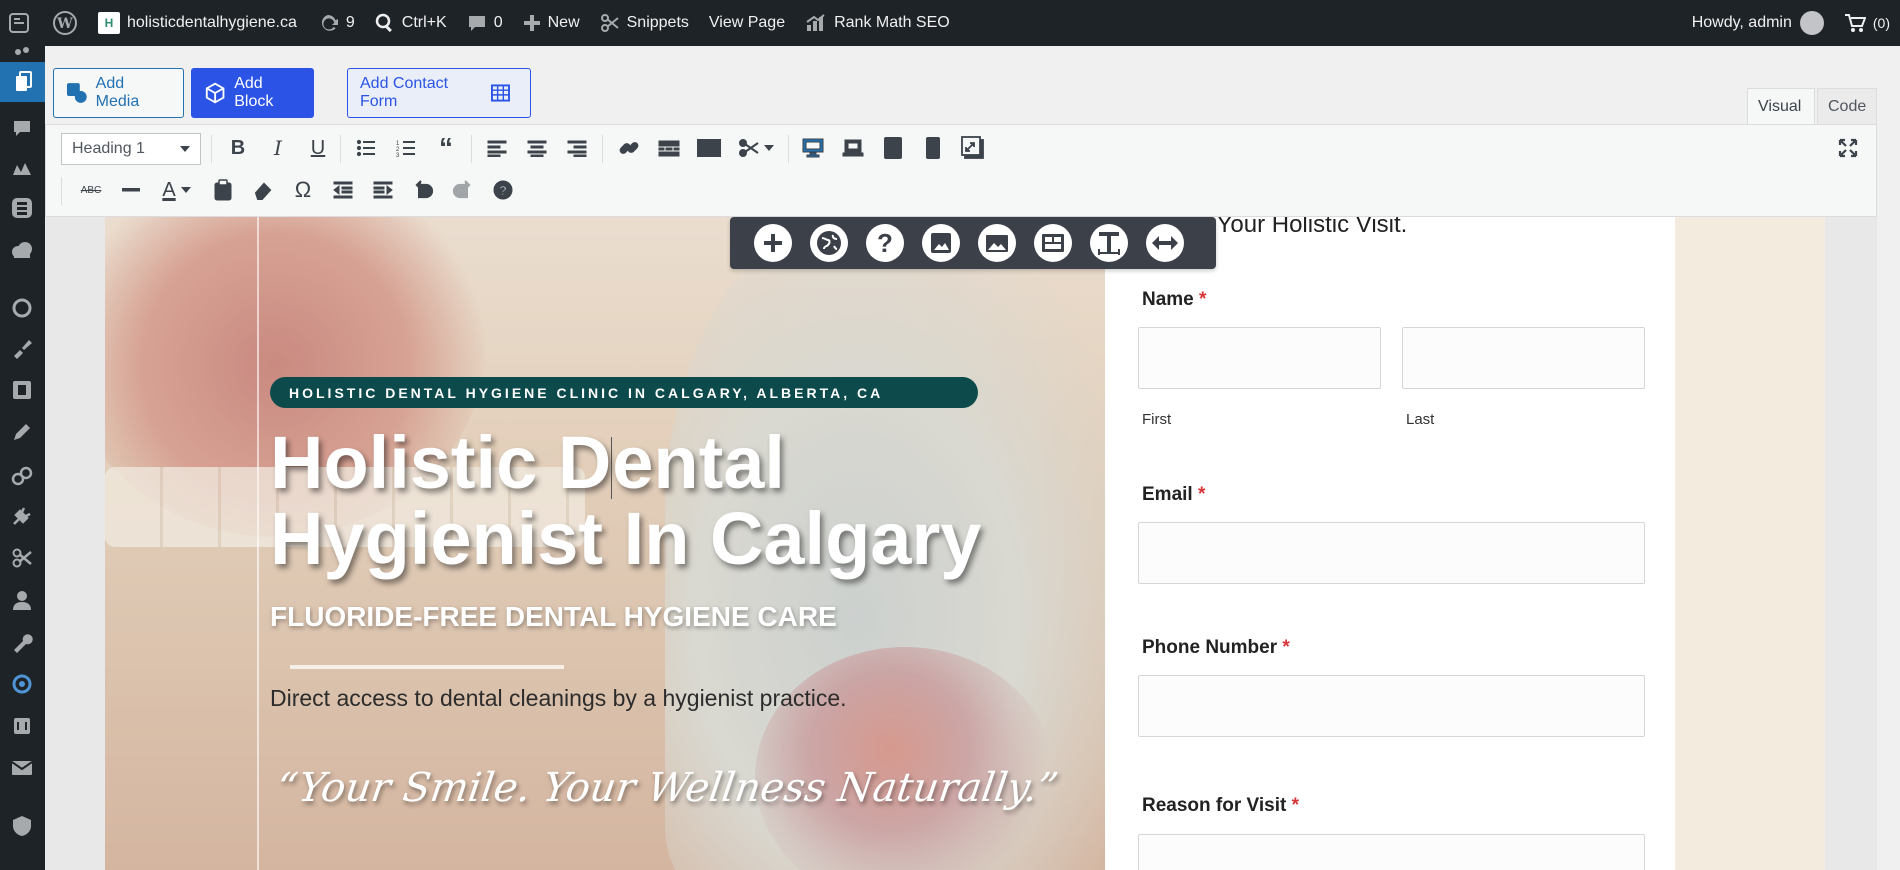 Image resolution: width=1900 pixels, height=870 pixels. I want to click on undo-icon, so click(423, 190).